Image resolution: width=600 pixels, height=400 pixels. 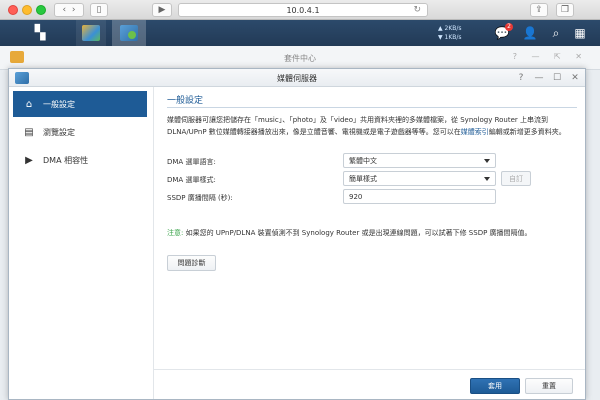 I want to click on sidebar-item-dma: ▶ DMA 相容性, so click(x=80, y=160).